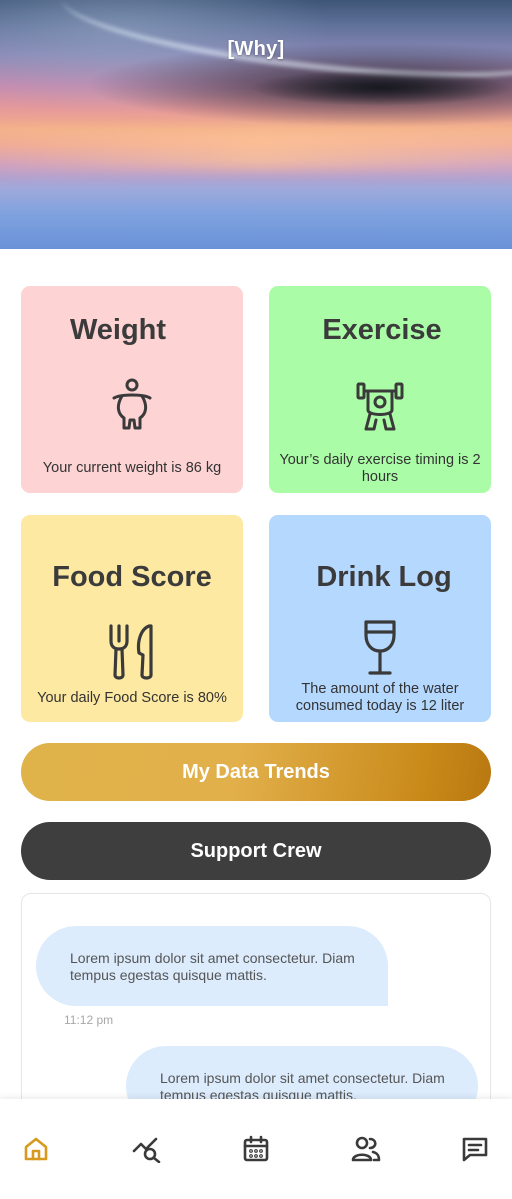 This screenshot has height=1199, width=512. Describe the element at coordinates (132, 577) in the screenshot. I see `food-card-title: Food Score` at that location.